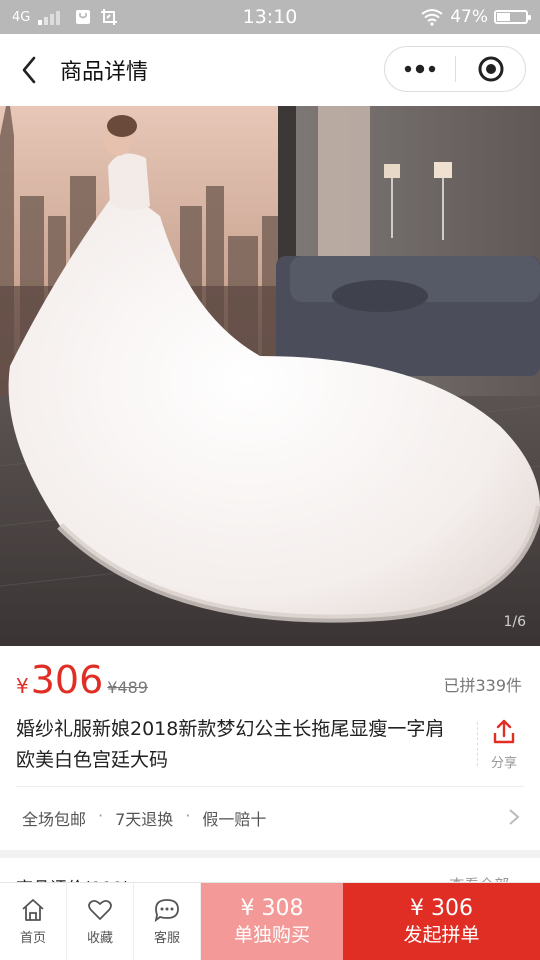 The image size is (540, 960). What do you see at coordinates (441, 908) in the screenshot?
I see `group-buy-price: ¥ 306` at bounding box center [441, 908].